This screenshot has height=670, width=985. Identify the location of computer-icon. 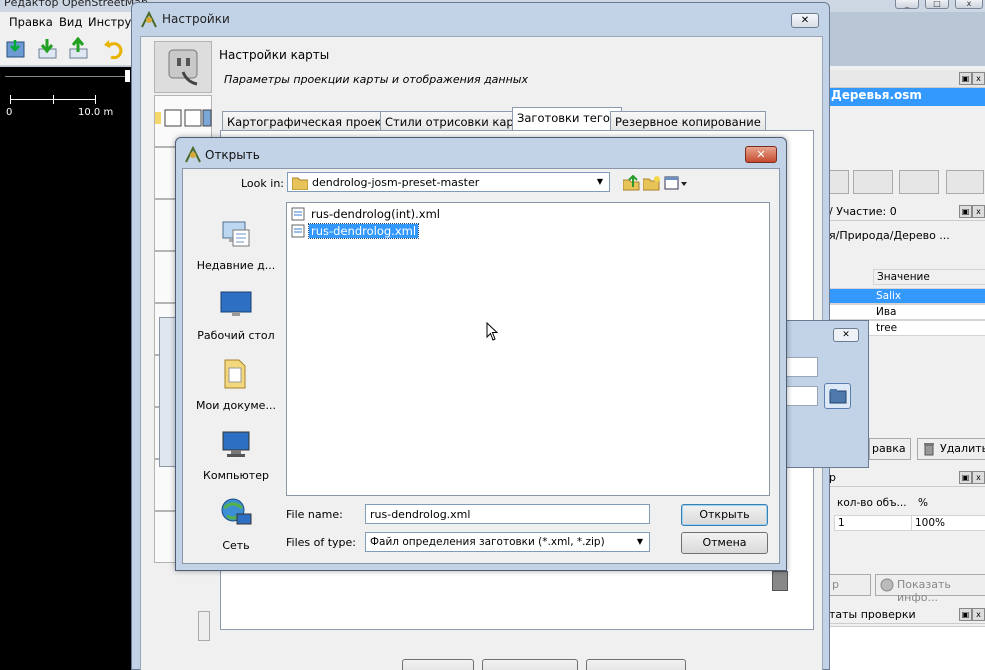
(236, 444).